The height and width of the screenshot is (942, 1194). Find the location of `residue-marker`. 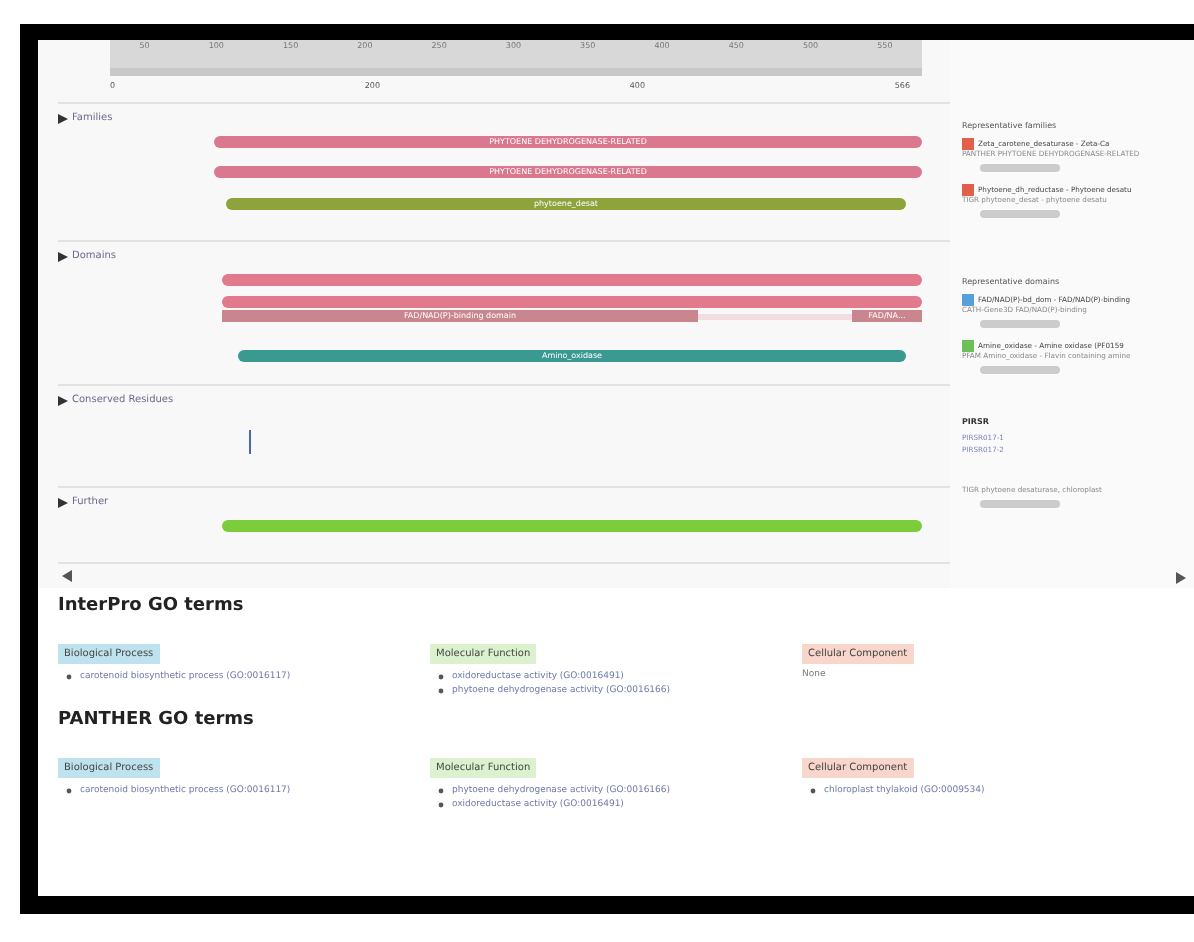

residue-marker is located at coordinates (250, 442).